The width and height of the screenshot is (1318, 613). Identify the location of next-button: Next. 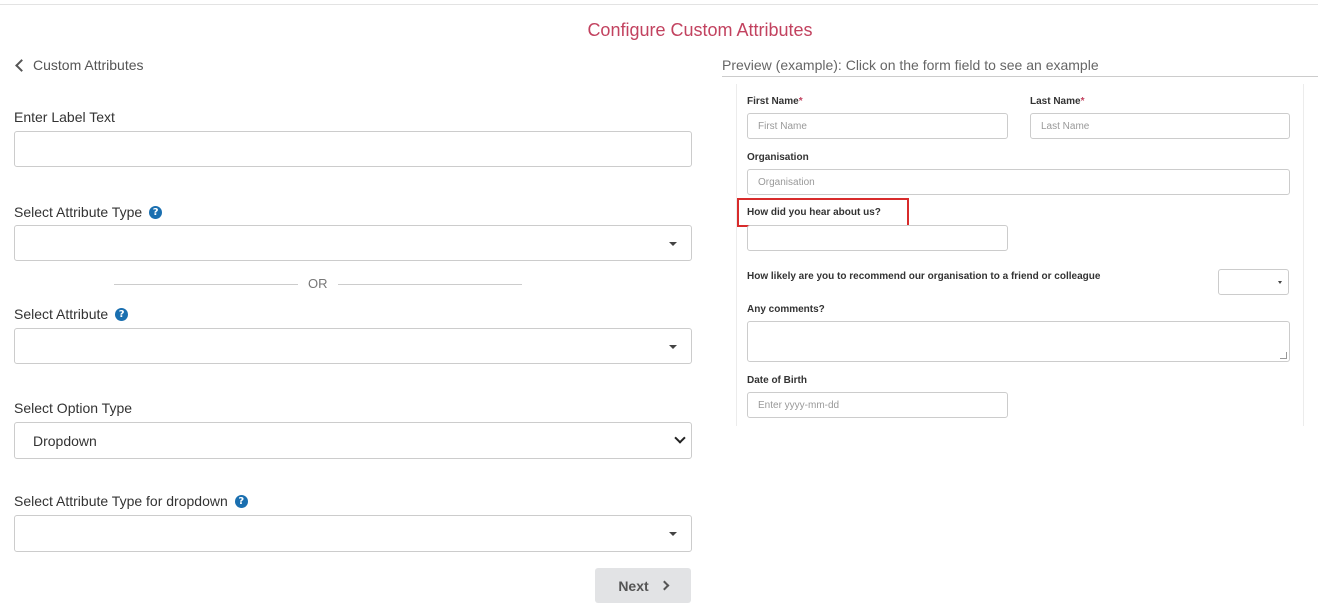
(643, 585).